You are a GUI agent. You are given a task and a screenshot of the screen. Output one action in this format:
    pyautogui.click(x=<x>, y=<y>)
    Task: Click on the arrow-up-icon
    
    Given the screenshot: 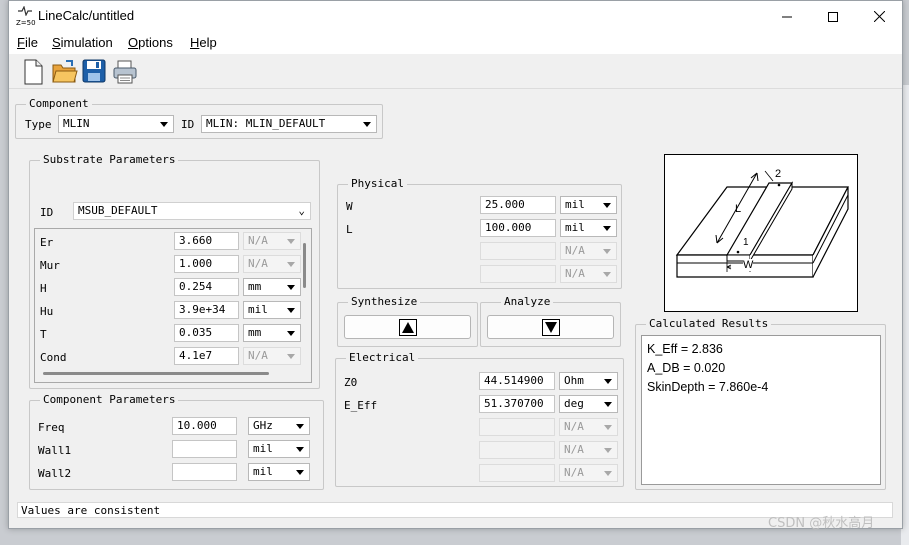 What is the action you would take?
    pyautogui.click(x=407, y=327)
    